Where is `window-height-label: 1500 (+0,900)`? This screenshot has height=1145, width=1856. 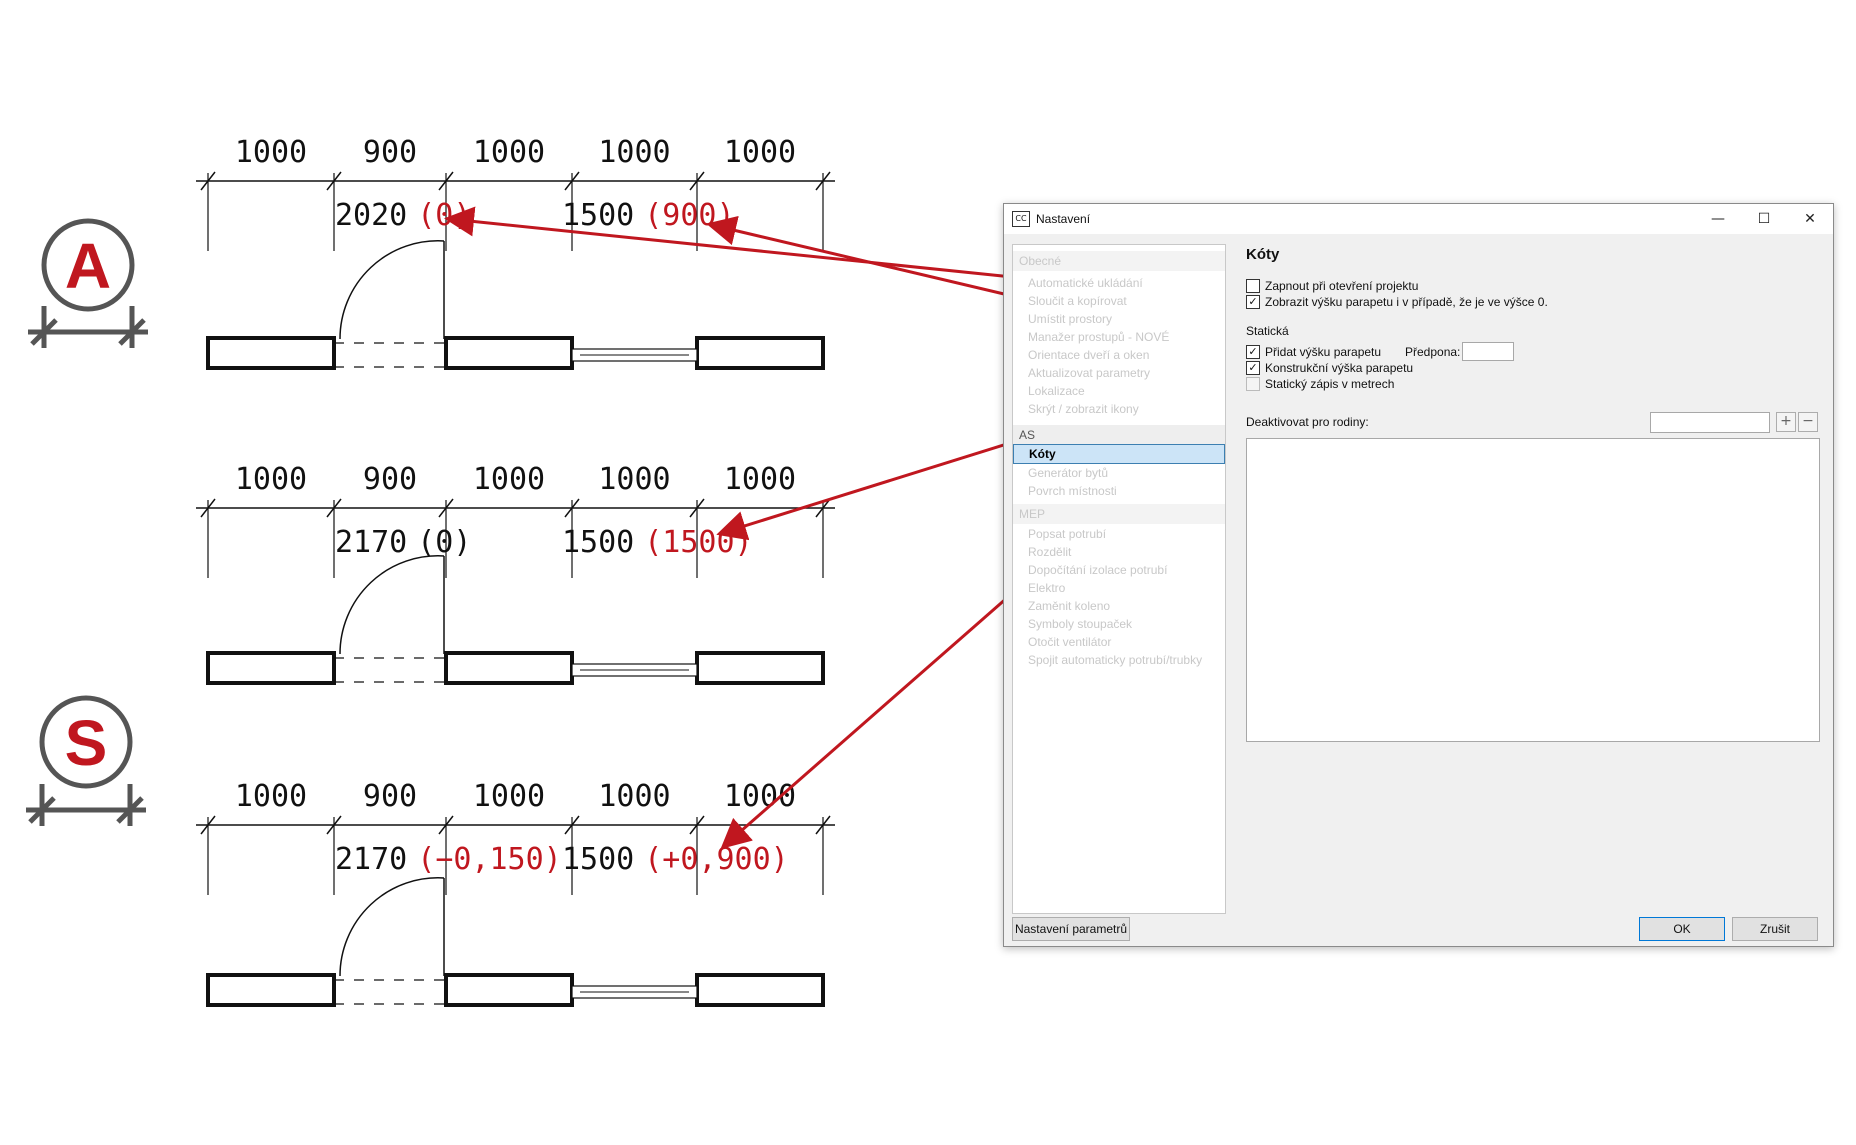
window-height-label: 1500 (+0,900) is located at coordinates (675, 859).